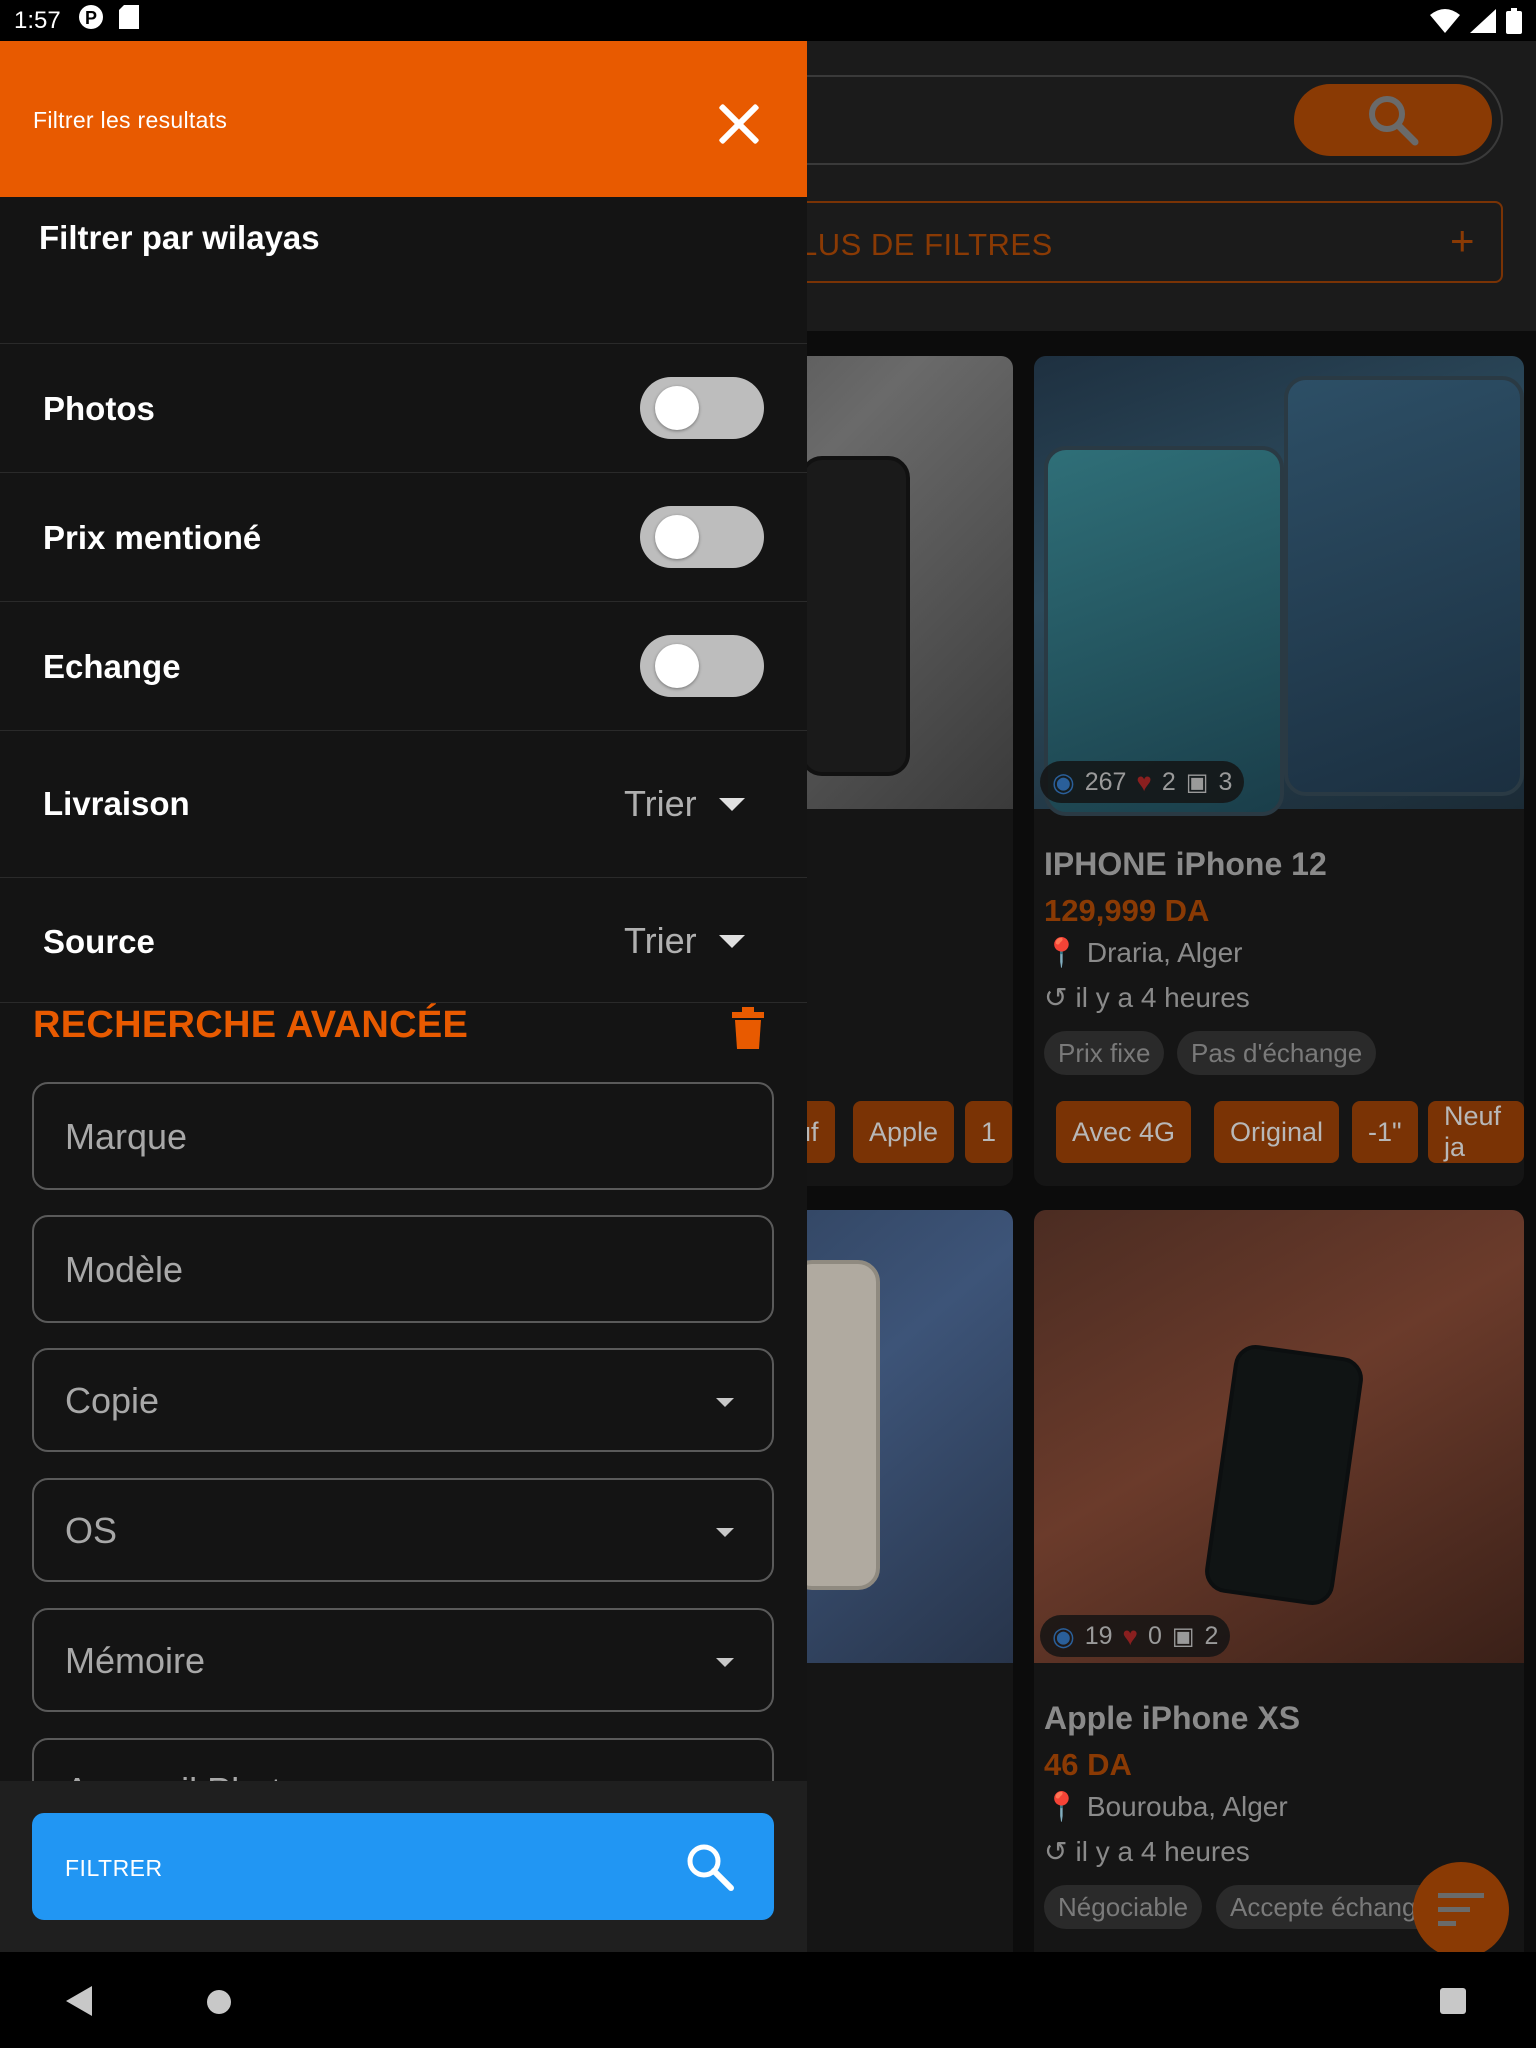 The height and width of the screenshot is (2048, 1536). Describe the element at coordinates (748, 1028) in the screenshot. I see `trash-icon` at that location.